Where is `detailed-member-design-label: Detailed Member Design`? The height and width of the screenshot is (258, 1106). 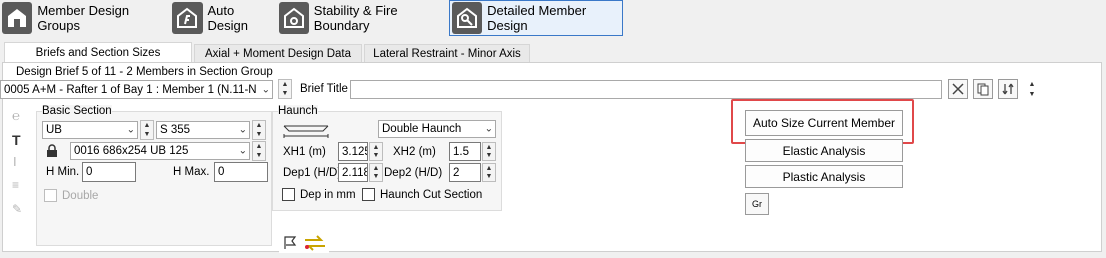 detailed-member-design-label: Detailed Member Design is located at coordinates (537, 18).